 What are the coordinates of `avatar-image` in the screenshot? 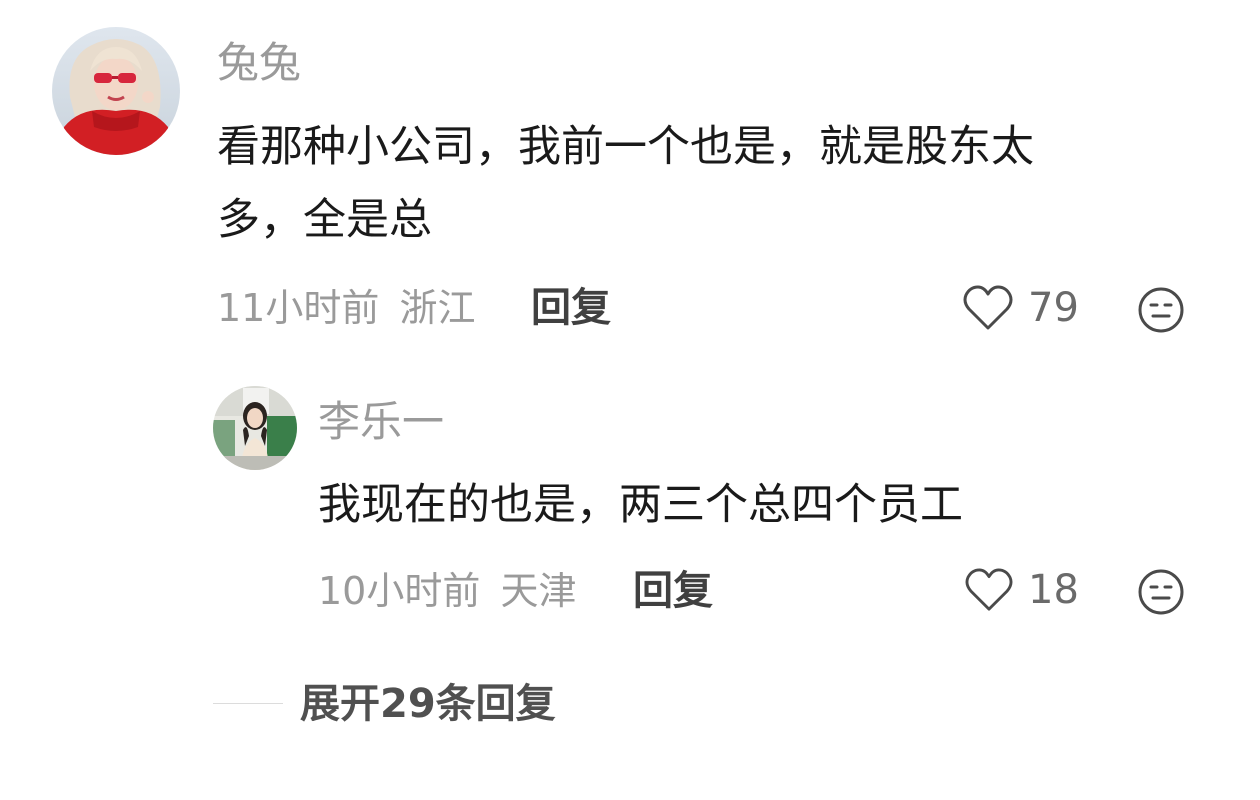 It's located at (116, 91).